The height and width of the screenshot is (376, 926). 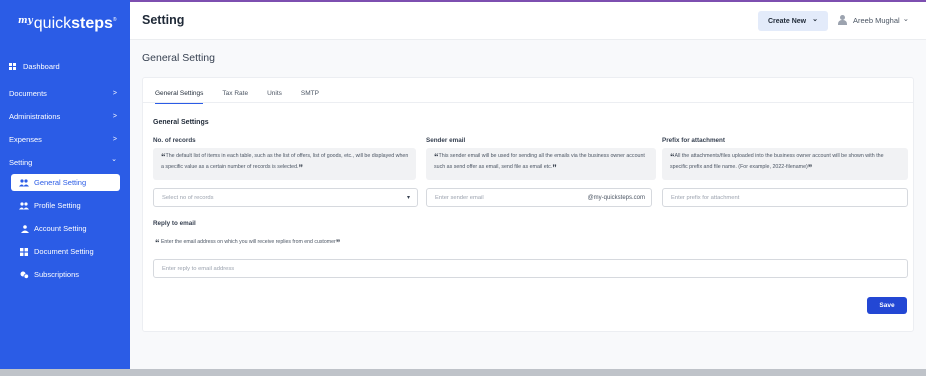 What do you see at coordinates (539, 197) in the screenshot?
I see `sender-email-input: Enter sender email @my-quicksteps.com` at bounding box center [539, 197].